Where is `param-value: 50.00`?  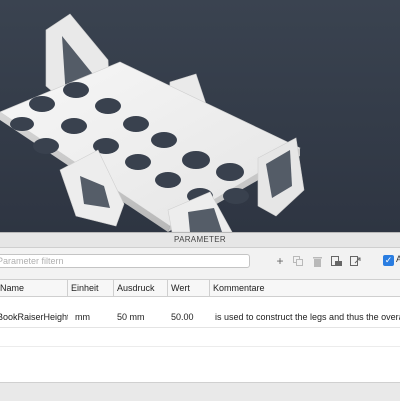 param-value: 50.00 is located at coordinates (182, 317).